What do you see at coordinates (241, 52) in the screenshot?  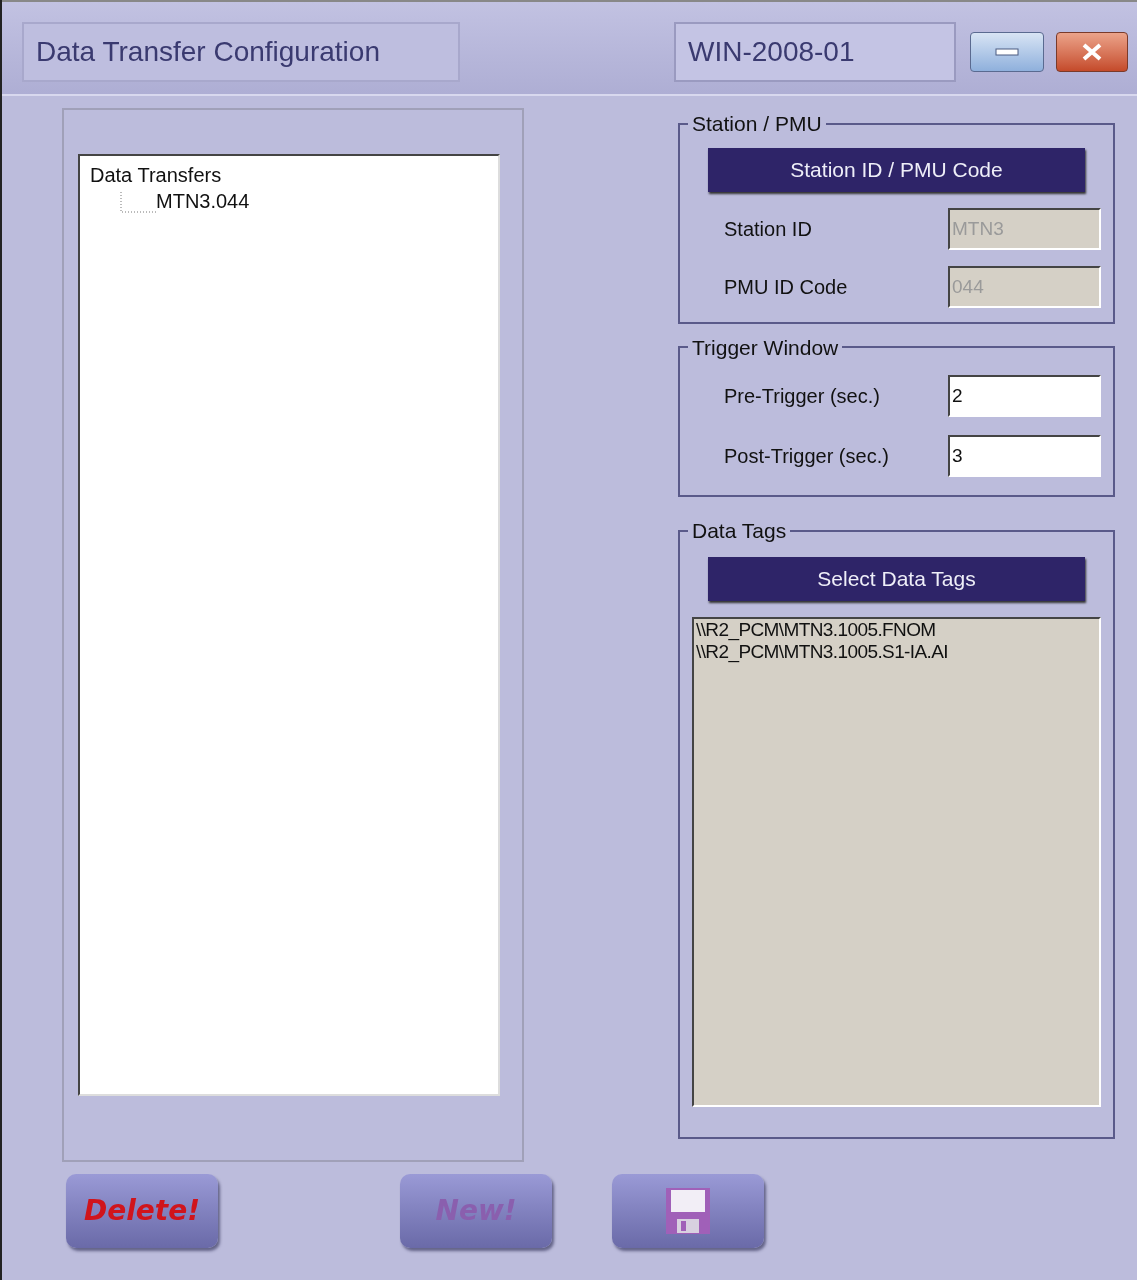 I see `window-title: Data Transfer Configuration` at bounding box center [241, 52].